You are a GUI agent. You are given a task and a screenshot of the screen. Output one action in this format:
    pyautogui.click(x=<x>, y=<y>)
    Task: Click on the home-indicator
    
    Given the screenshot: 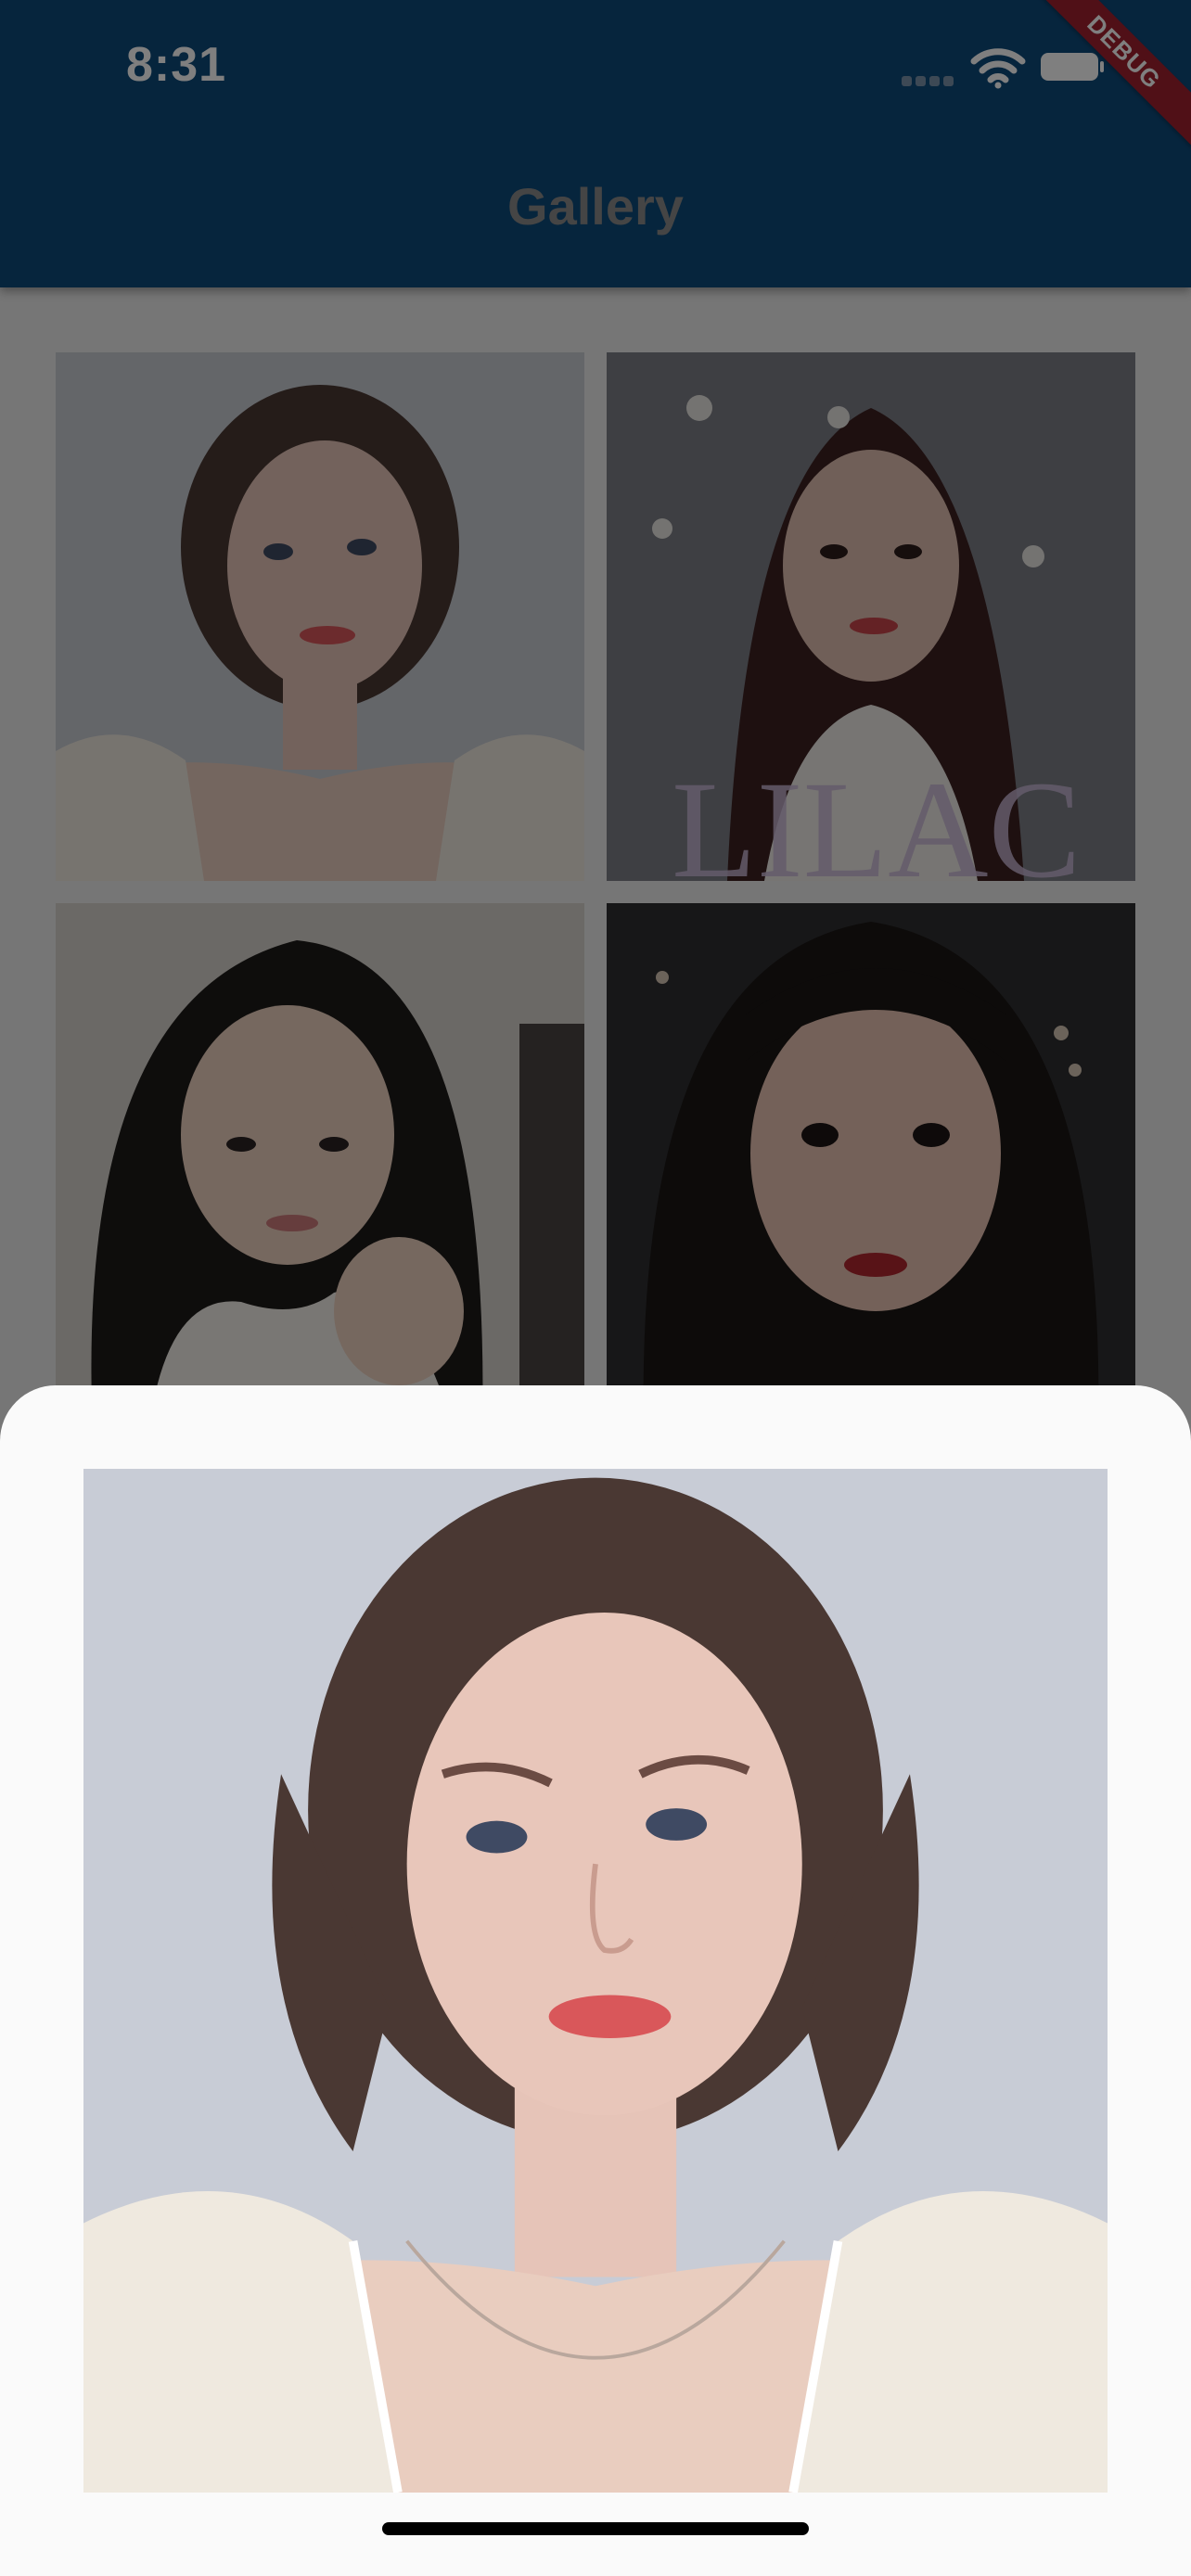 What is the action you would take?
    pyautogui.click(x=595, y=2528)
    